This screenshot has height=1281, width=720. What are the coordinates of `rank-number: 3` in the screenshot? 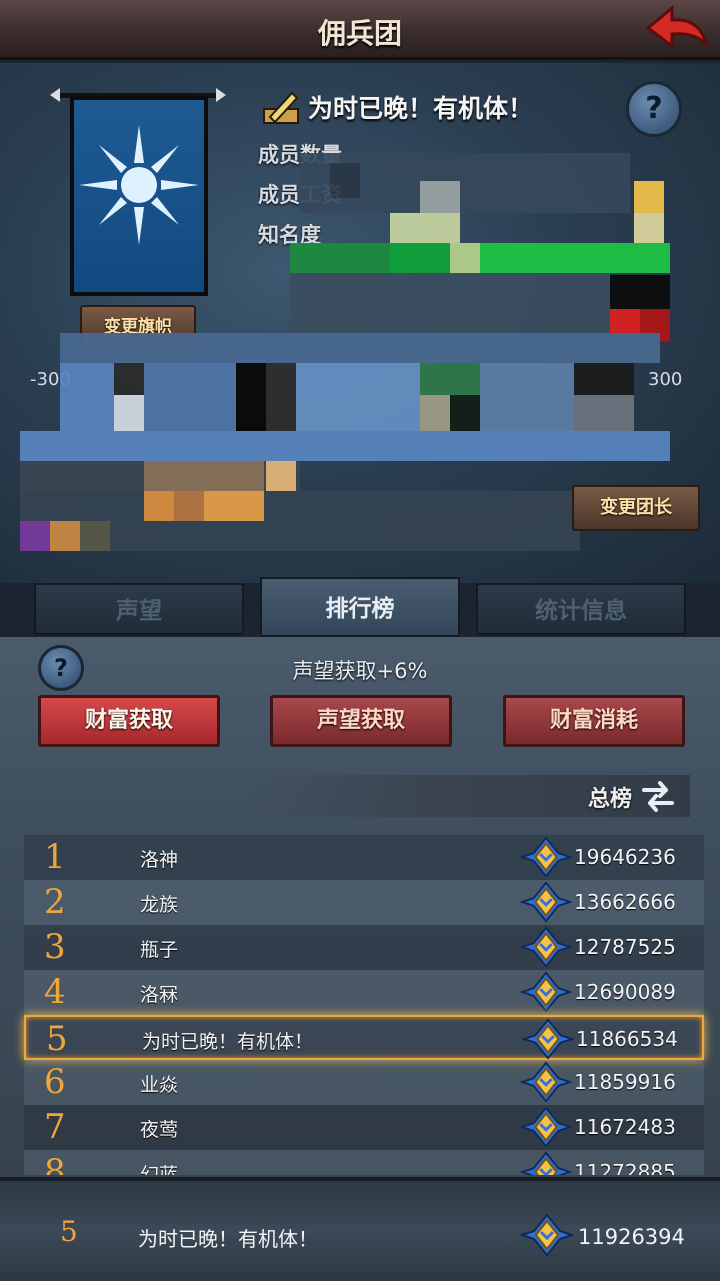 It's located at (55, 947).